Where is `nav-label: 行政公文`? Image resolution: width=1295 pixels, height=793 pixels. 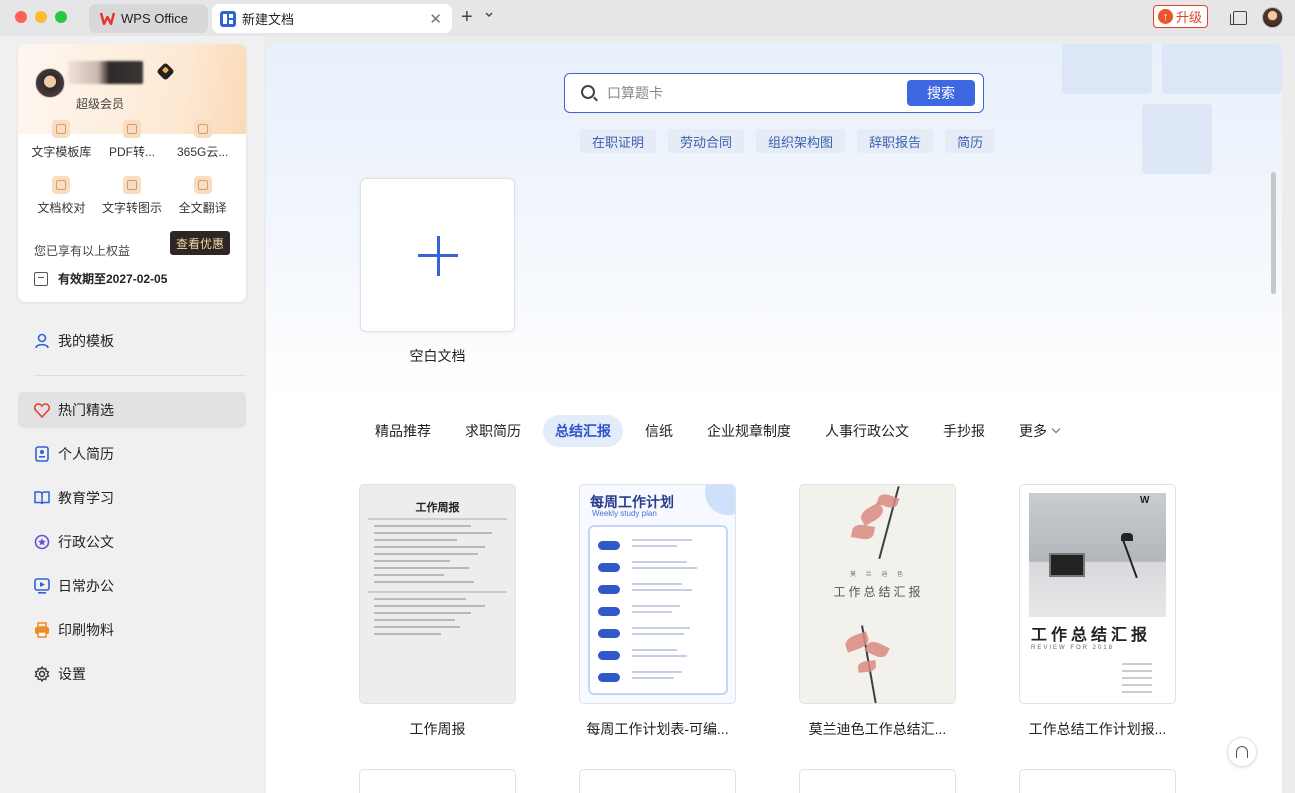
nav-label: 行政公文 is located at coordinates (86, 542).